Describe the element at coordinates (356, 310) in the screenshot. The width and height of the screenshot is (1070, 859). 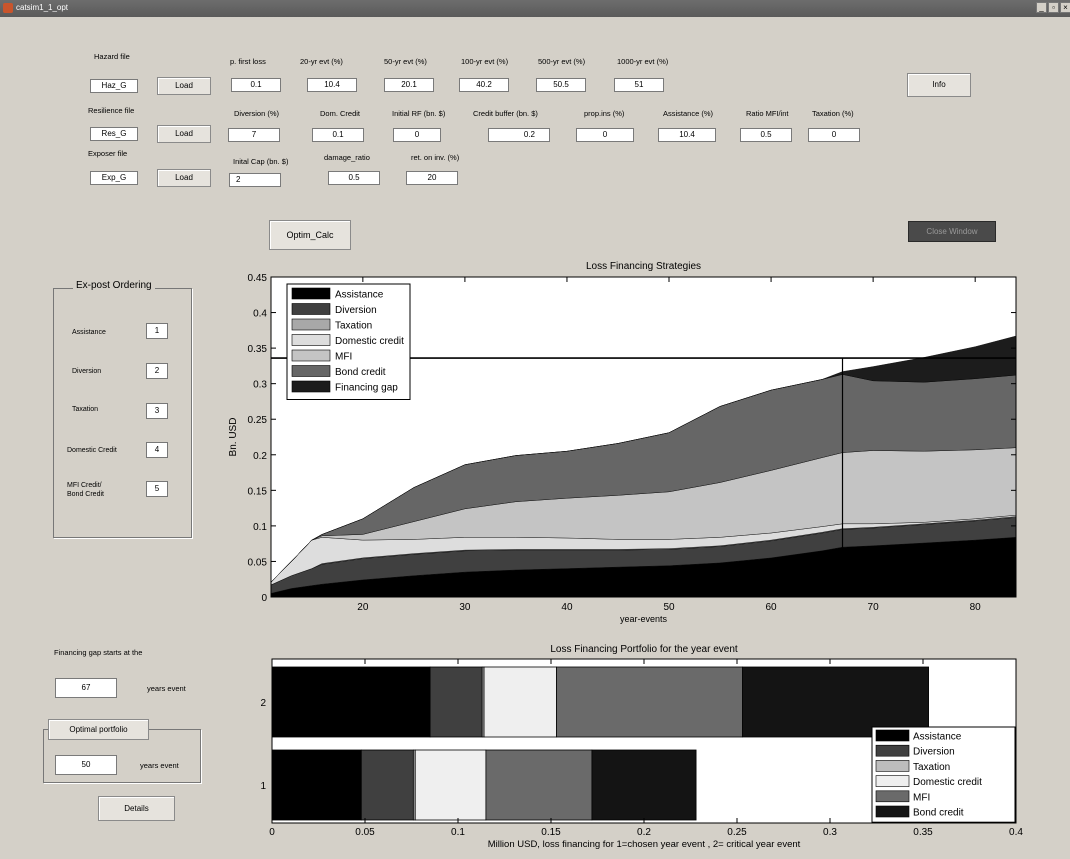
I see `legend-label-diversion: Diversion` at that location.